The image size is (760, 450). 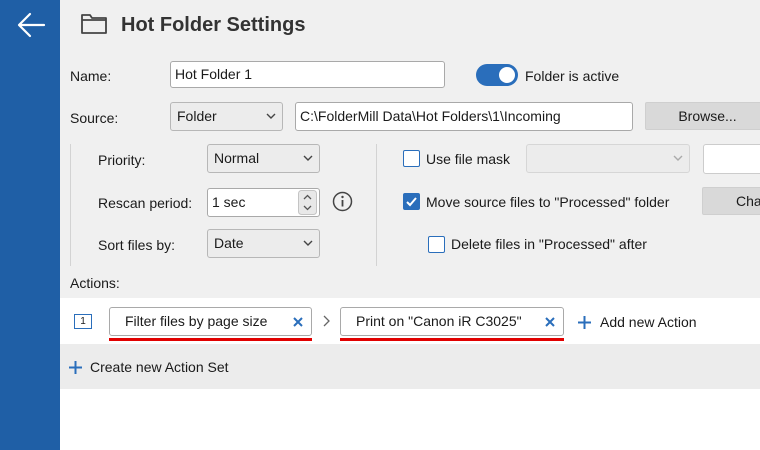 I want to click on priority-select: Normal, so click(x=263, y=158).